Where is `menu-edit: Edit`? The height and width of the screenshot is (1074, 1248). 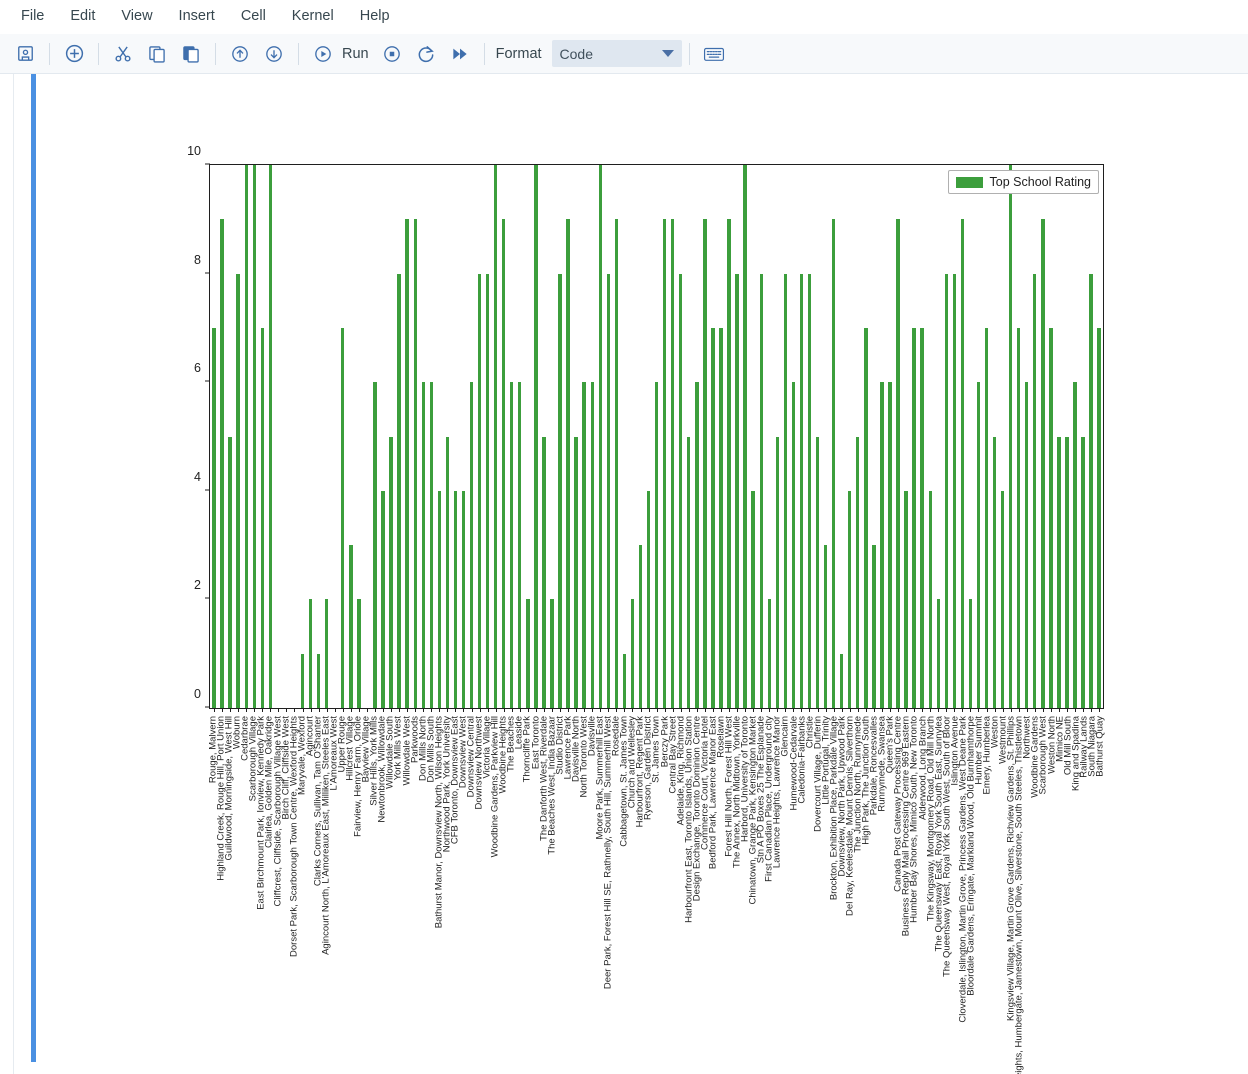 menu-edit: Edit is located at coordinates (82, 16).